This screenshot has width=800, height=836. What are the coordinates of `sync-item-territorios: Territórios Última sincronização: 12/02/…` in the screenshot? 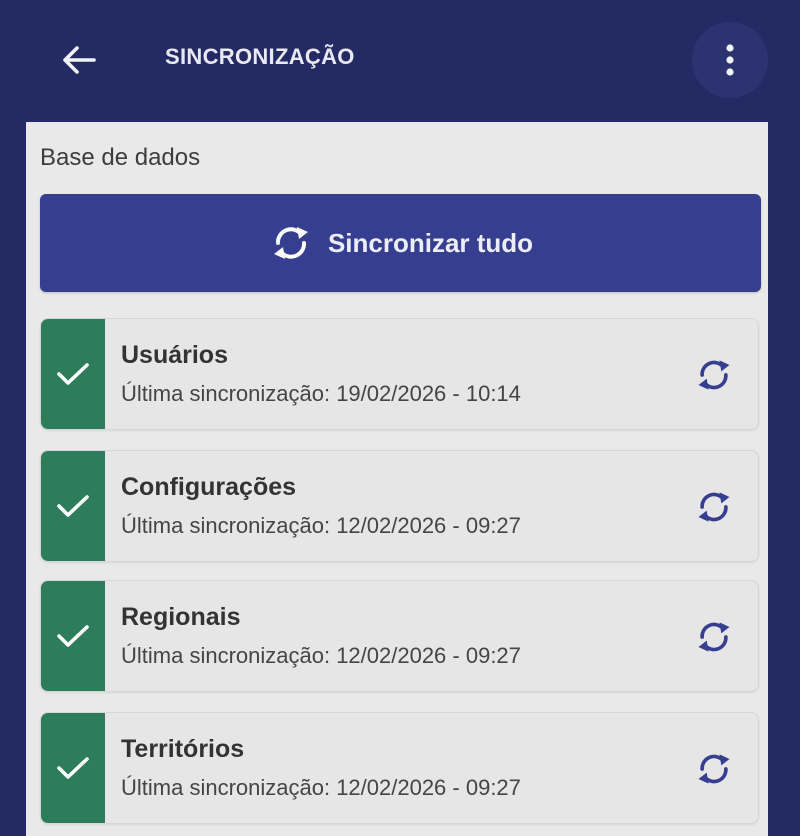 It's located at (399, 768).